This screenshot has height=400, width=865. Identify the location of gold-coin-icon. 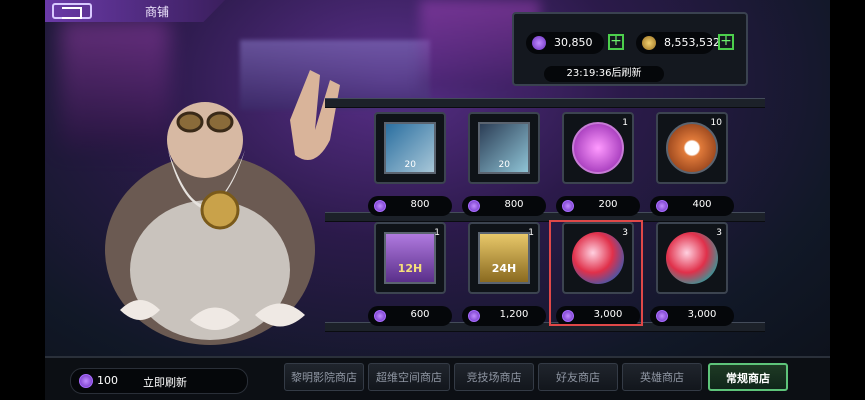
(649, 43).